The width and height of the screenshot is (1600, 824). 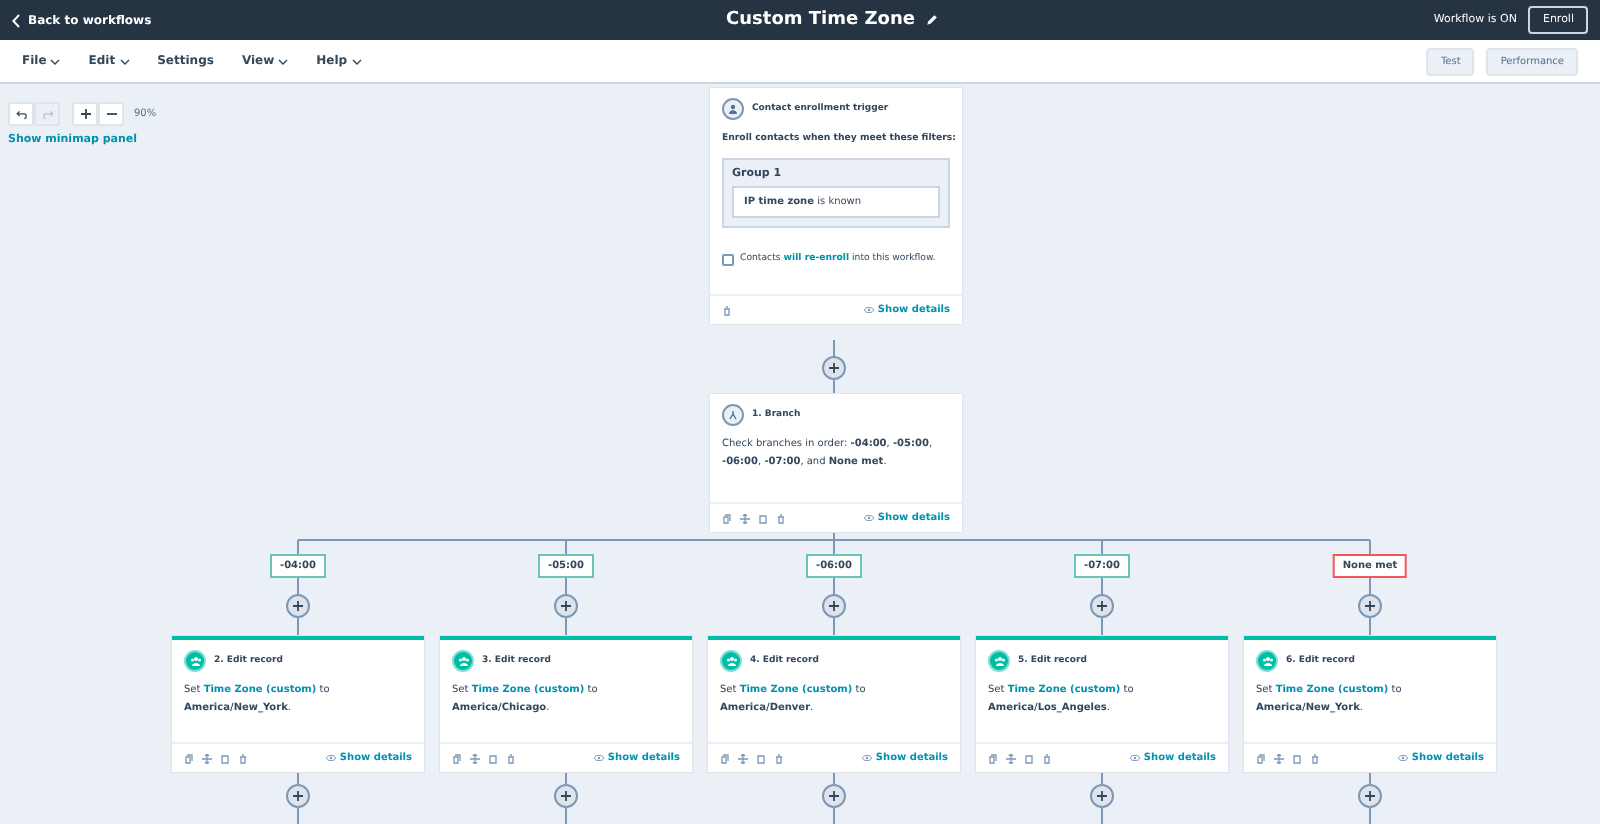 I want to click on pencil-icon, so click(x=932, y=20).